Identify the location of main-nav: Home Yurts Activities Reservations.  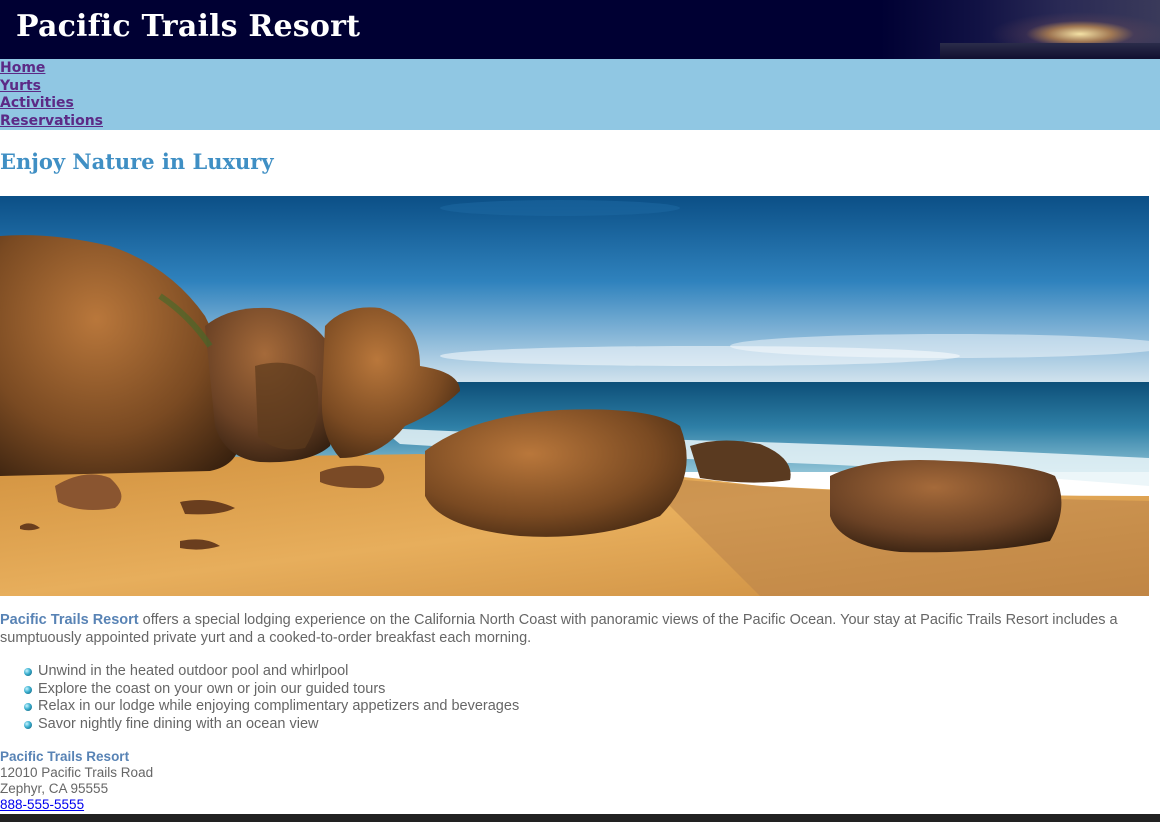
(580, 94).